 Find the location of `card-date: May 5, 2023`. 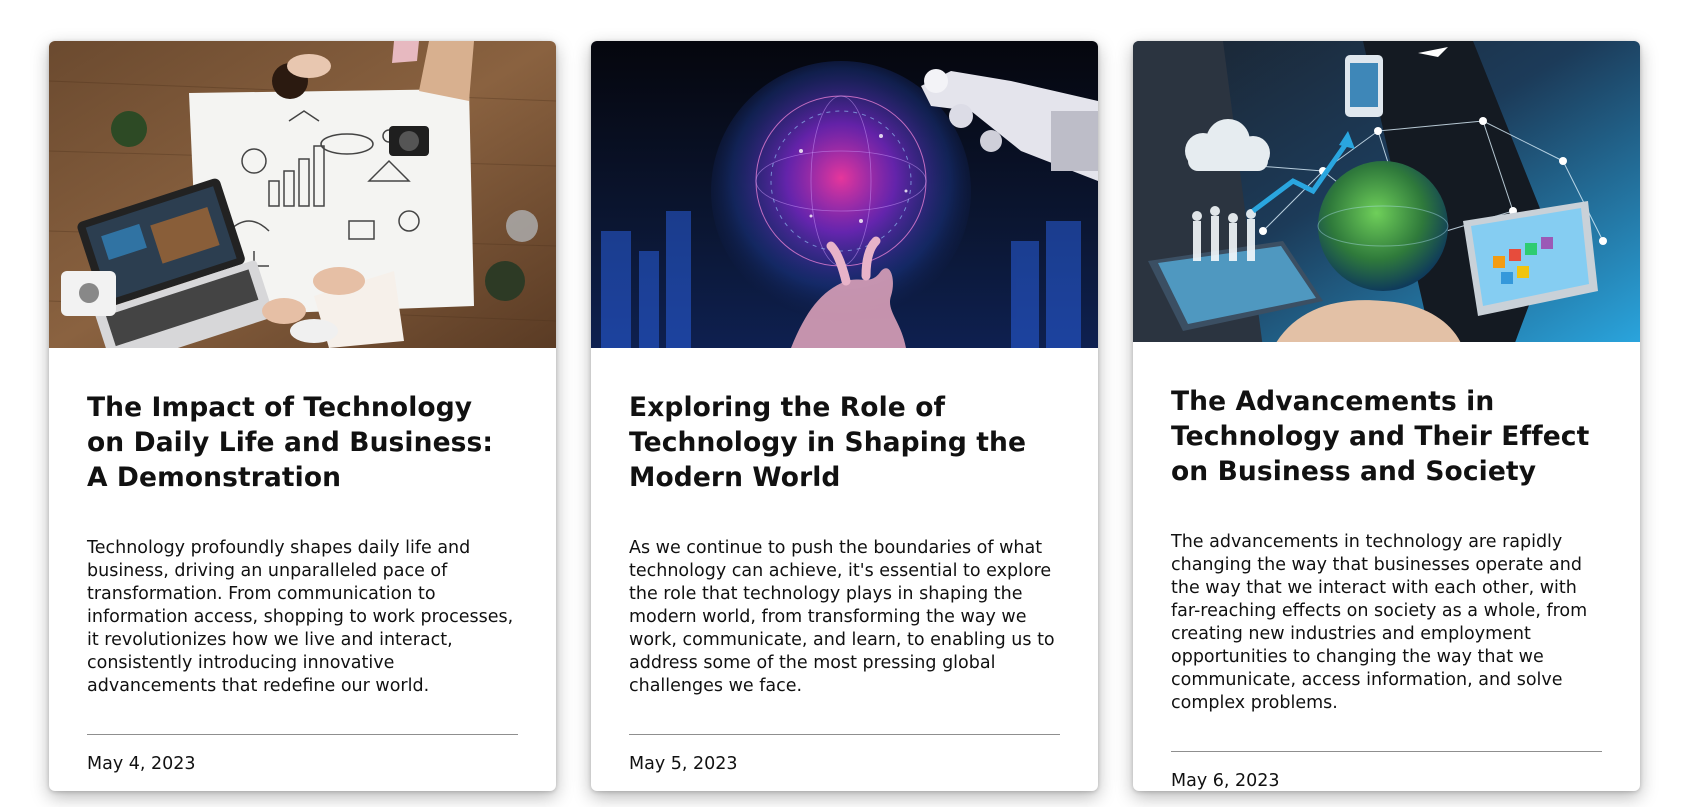

card-date: May 5, 2023 is located at coordinates (683, 764).